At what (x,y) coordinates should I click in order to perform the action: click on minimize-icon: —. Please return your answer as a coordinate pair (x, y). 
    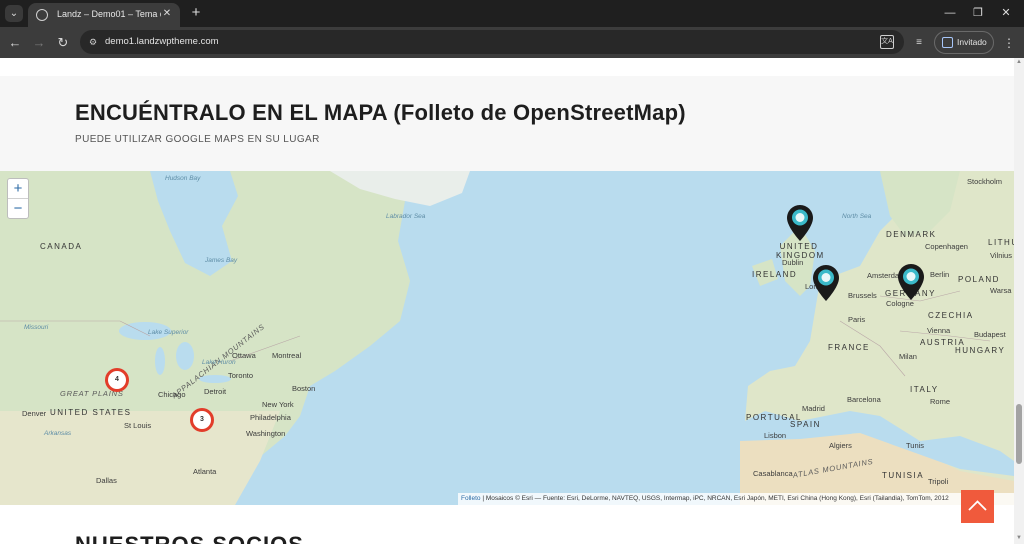
    Looking at the image, I should click on (950, 13).